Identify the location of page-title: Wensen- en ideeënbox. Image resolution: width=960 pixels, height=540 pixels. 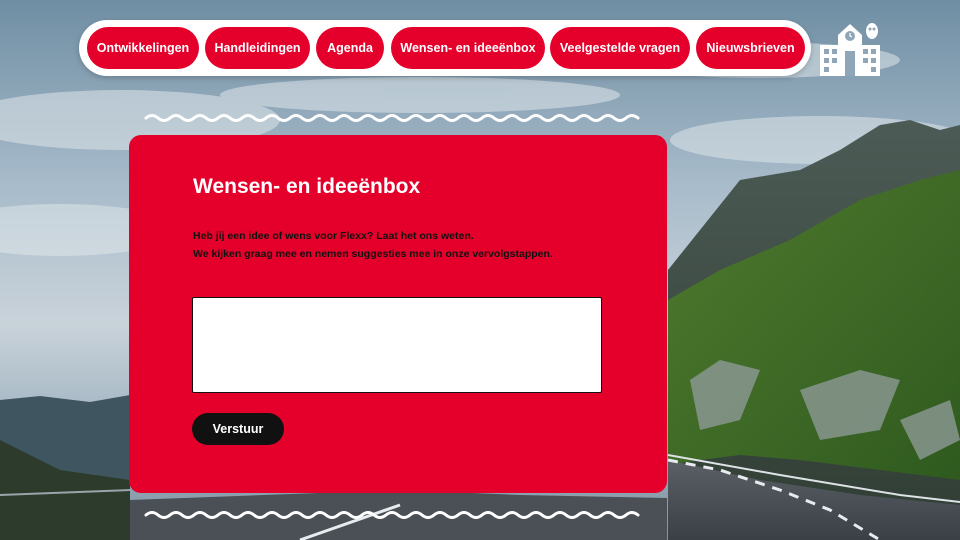
(307, 186).